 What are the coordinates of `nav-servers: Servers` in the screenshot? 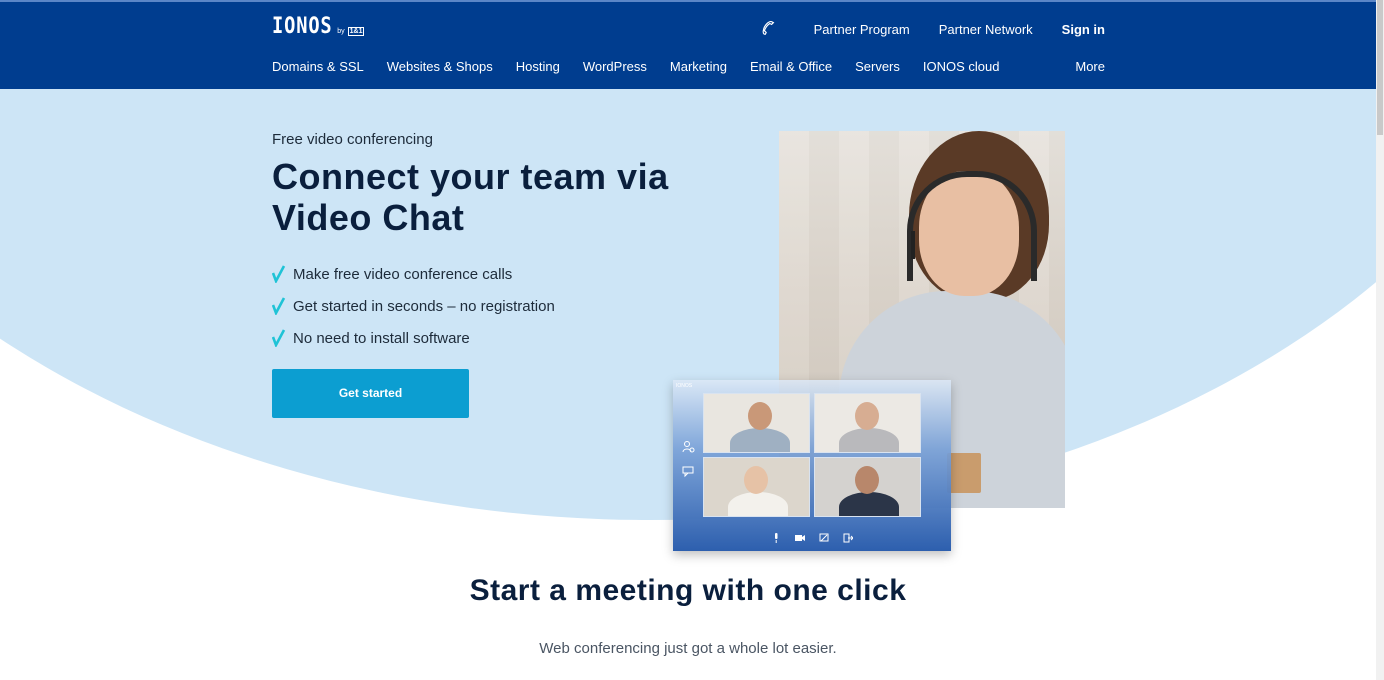 It's located at (877, 66).